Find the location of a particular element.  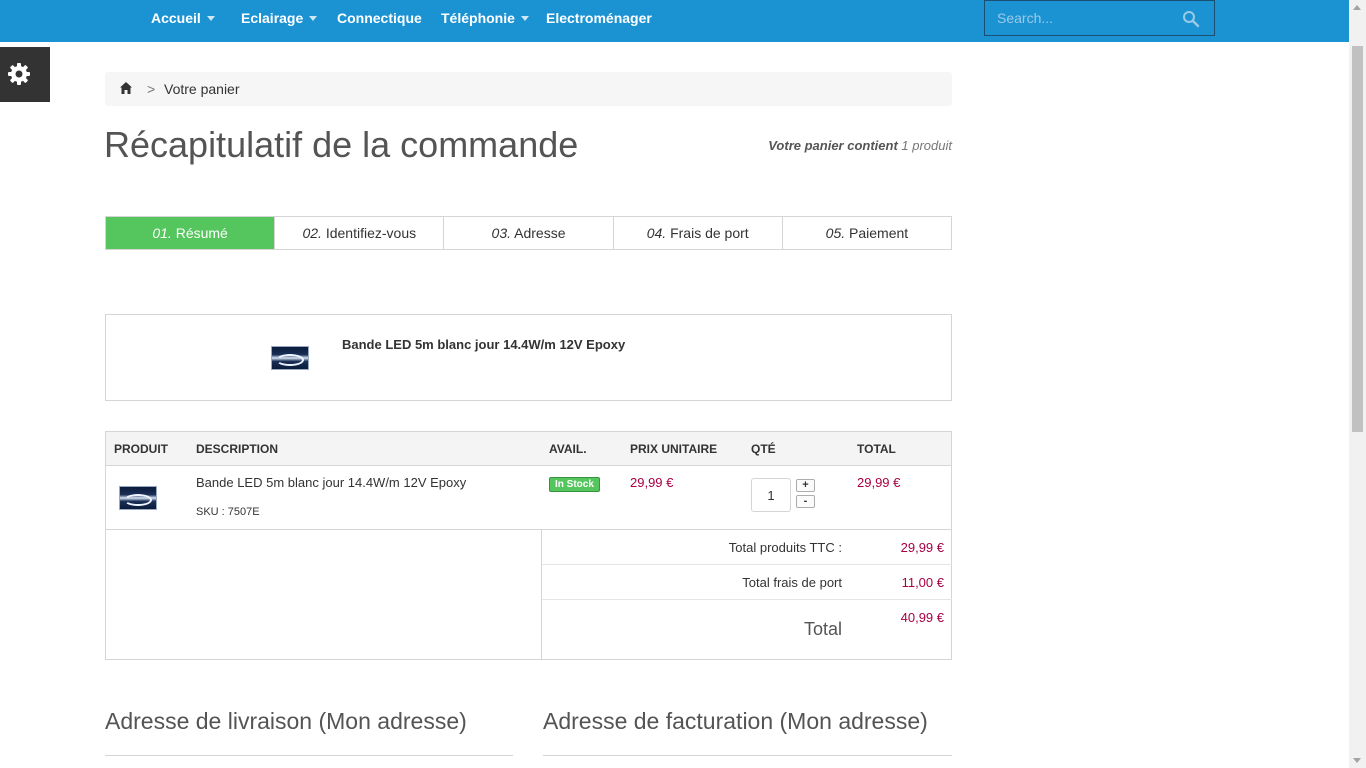

search-input is located at coordinates (1080, 18).